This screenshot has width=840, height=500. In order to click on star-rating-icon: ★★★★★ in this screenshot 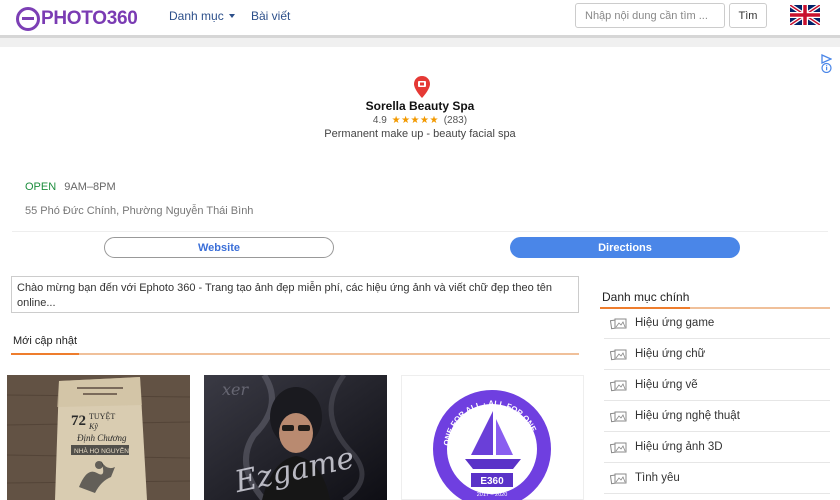, I will do `click(415, 120)`.